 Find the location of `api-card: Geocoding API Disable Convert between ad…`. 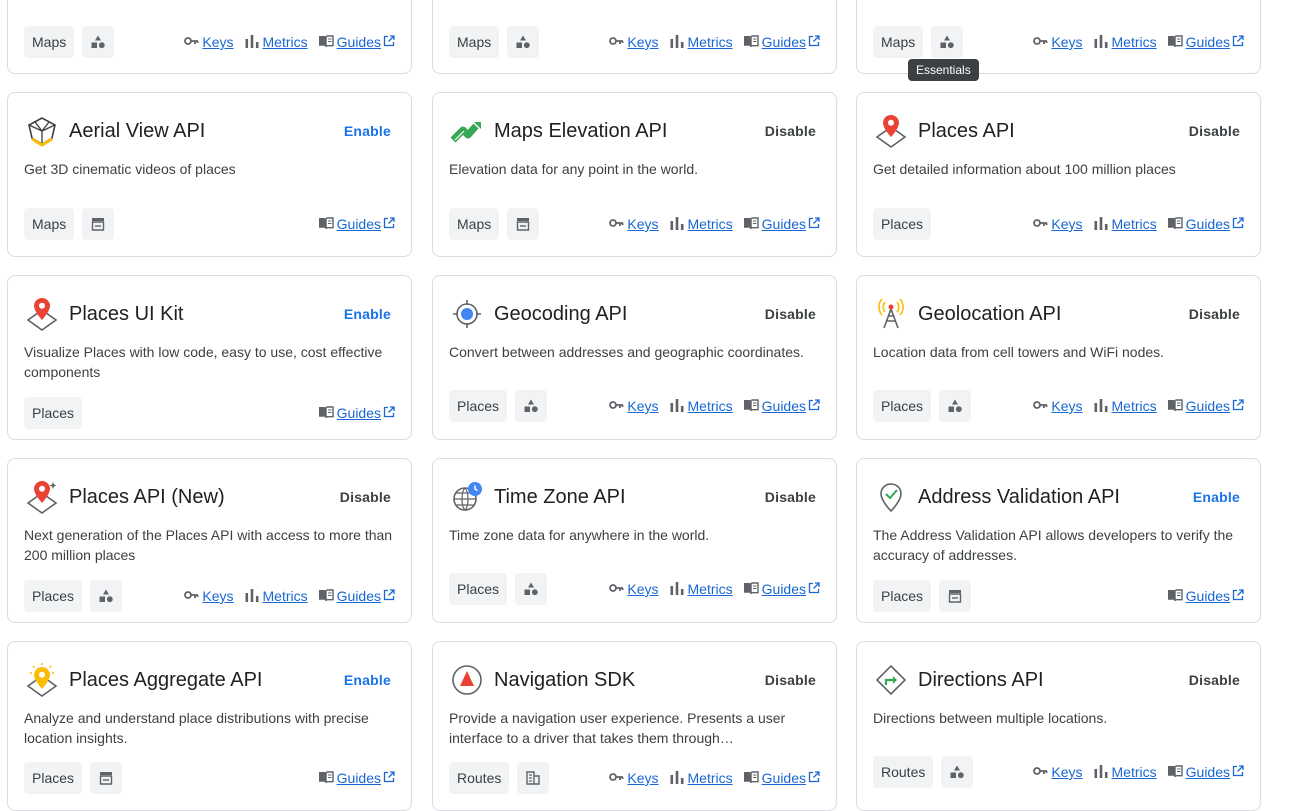

api-card: Geocoding API Disable Convert between ad… is located at coordinates (634, 357).